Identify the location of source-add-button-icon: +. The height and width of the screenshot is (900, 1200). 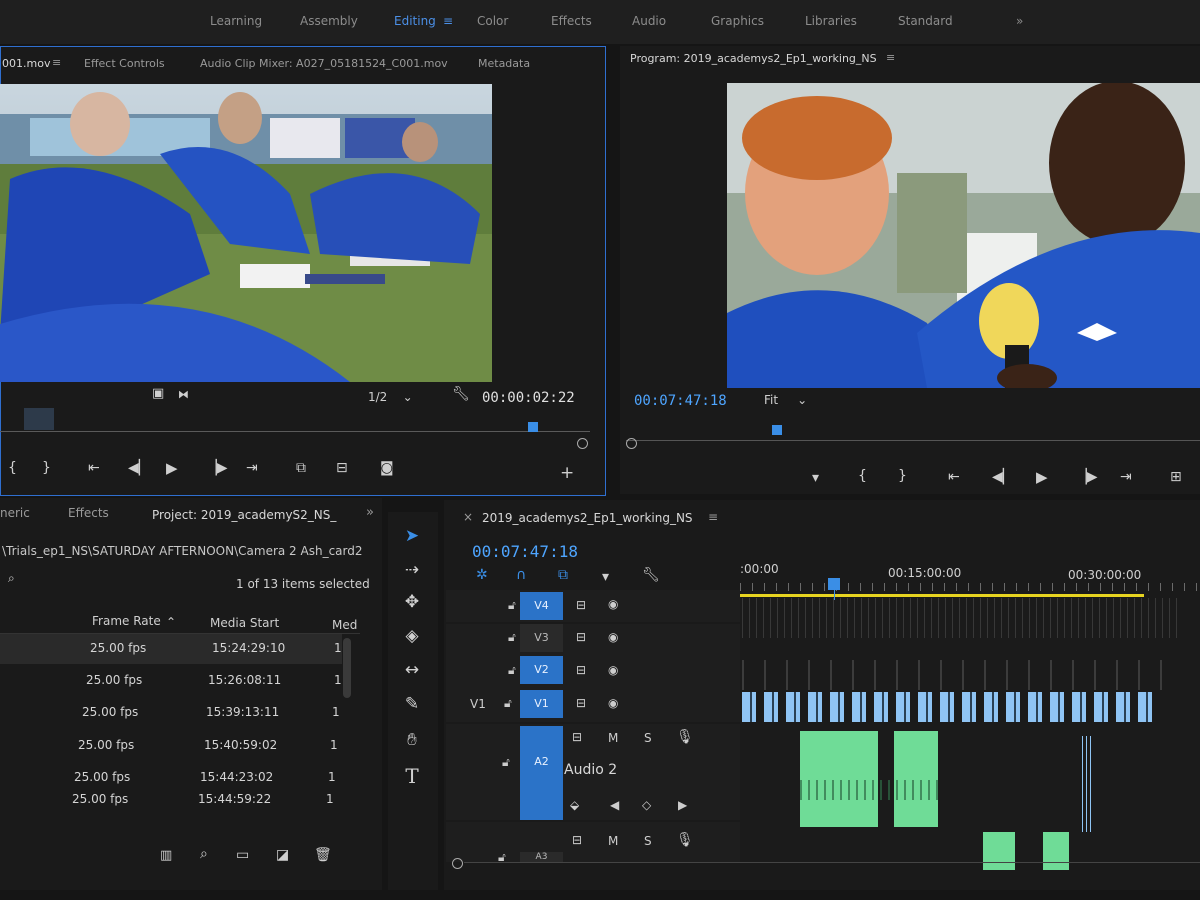
(567, 473).